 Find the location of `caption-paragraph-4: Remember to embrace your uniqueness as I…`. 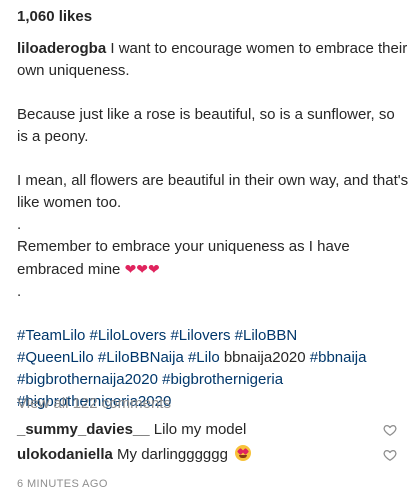

caption-paragraph-4: Remember to embrace your uniqueness as I… is located at coordinates (213, 258).